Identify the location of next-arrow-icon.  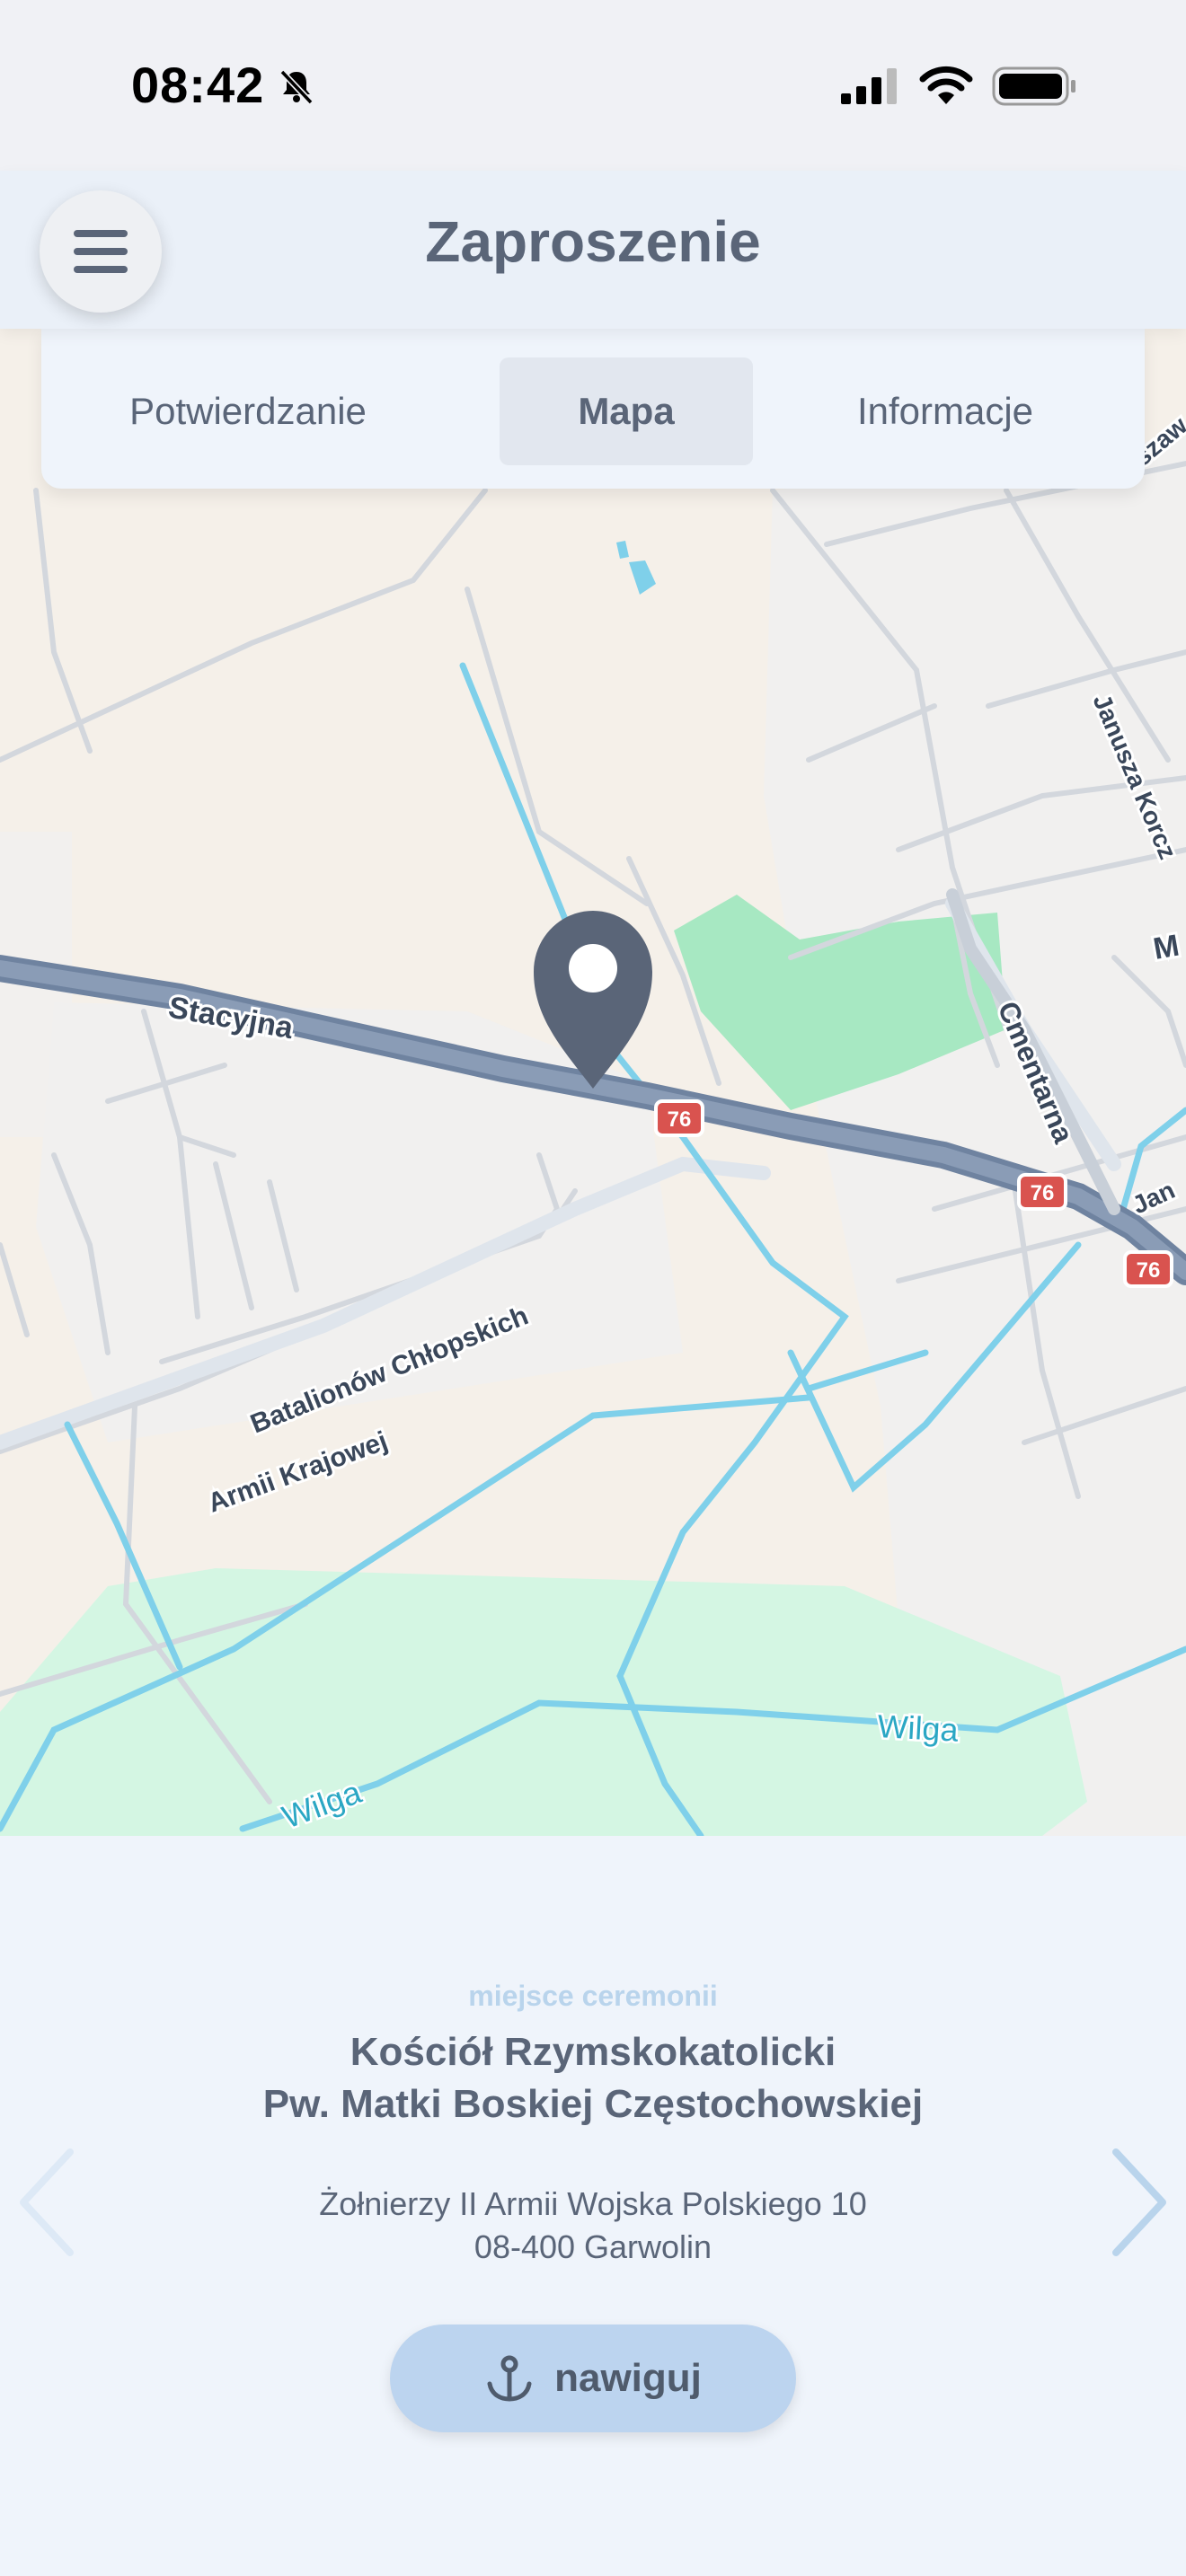
(1137, 2202).